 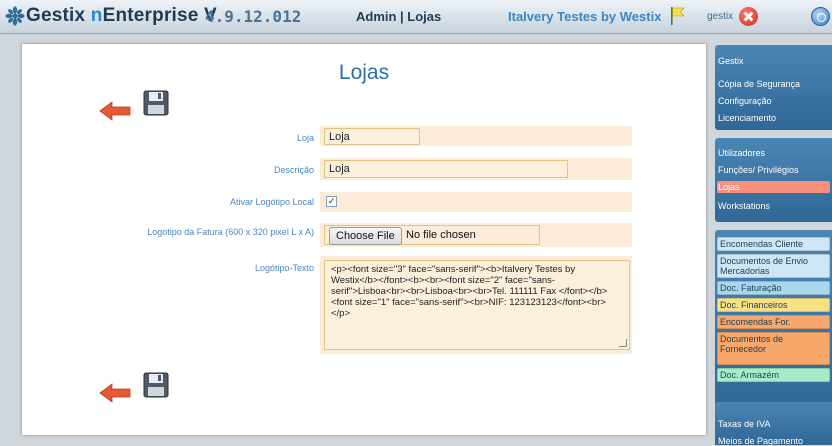 I want to click on ativar-row, so click(x=476, y=202).